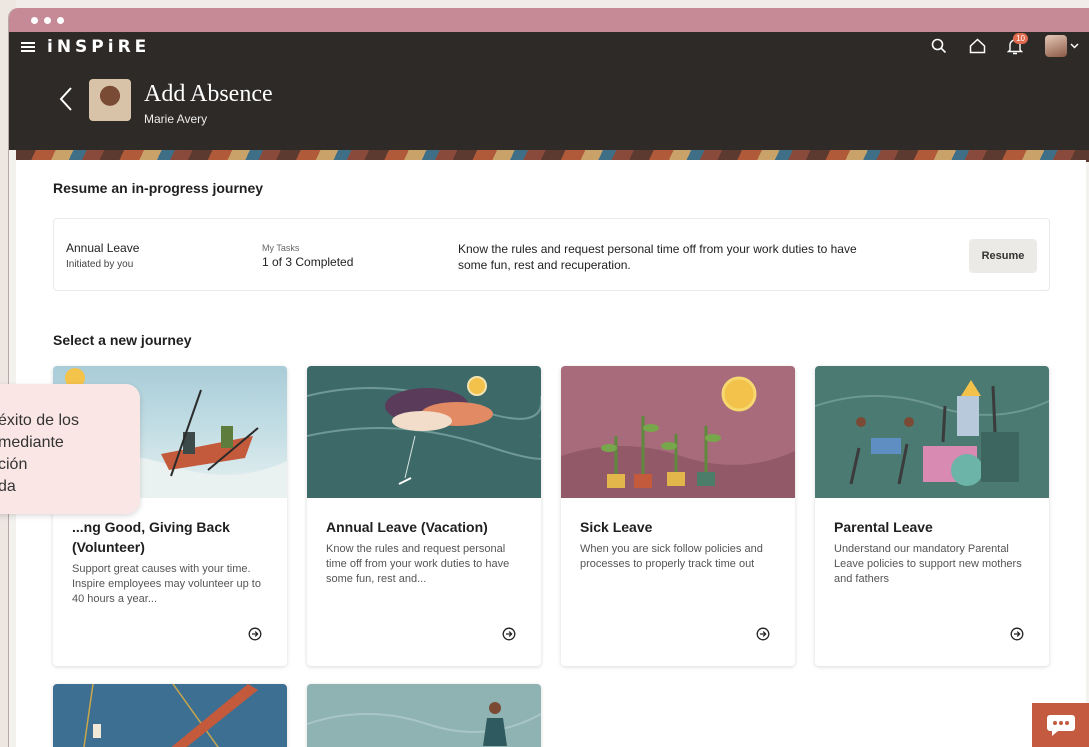 The image size is (1089, 747). I want to click on journey-card-travel, so click(424, 715).